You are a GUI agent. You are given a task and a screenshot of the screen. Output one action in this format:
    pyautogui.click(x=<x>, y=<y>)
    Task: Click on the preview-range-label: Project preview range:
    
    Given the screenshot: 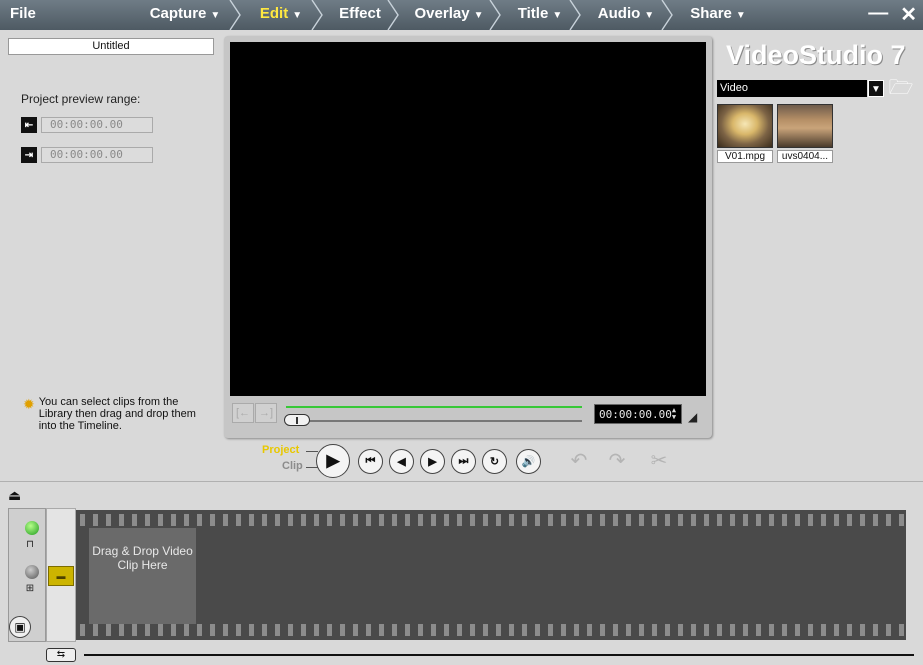 What is the action you would take?
    pyautogui.click(x=81, y=99)
    